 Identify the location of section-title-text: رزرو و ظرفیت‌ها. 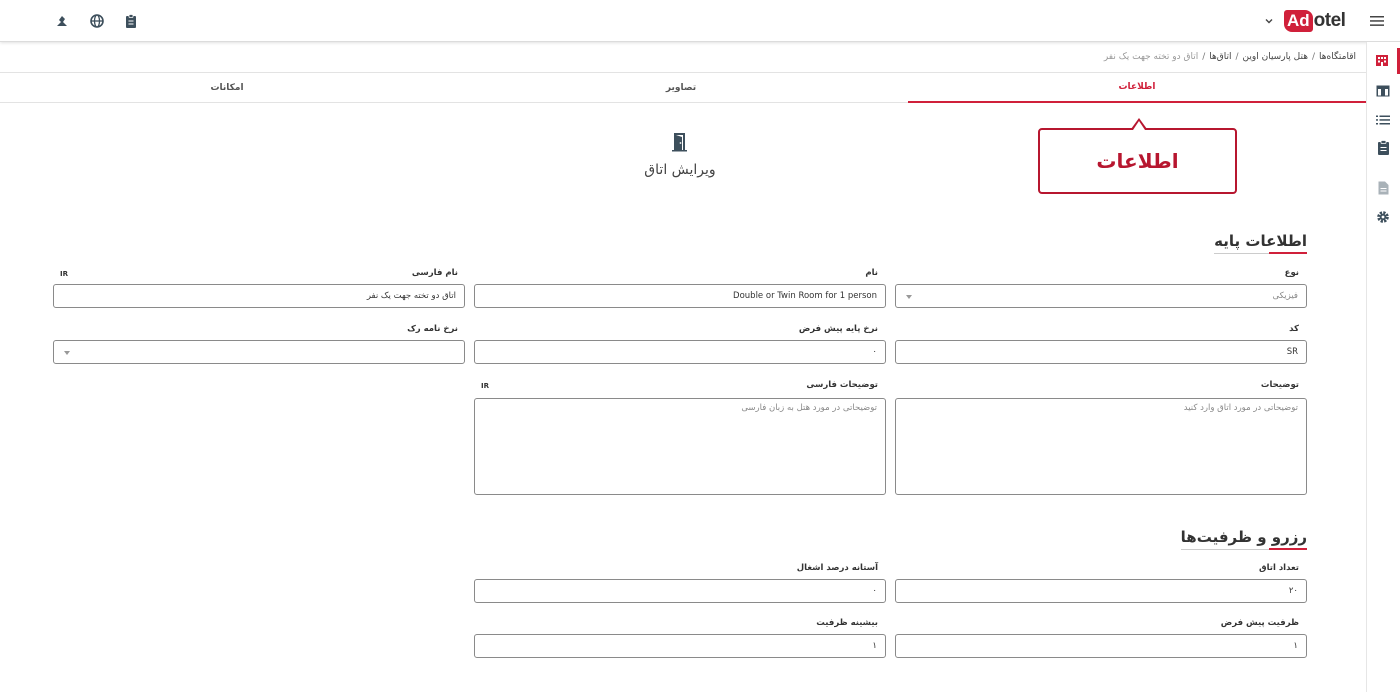
(1243, 537).